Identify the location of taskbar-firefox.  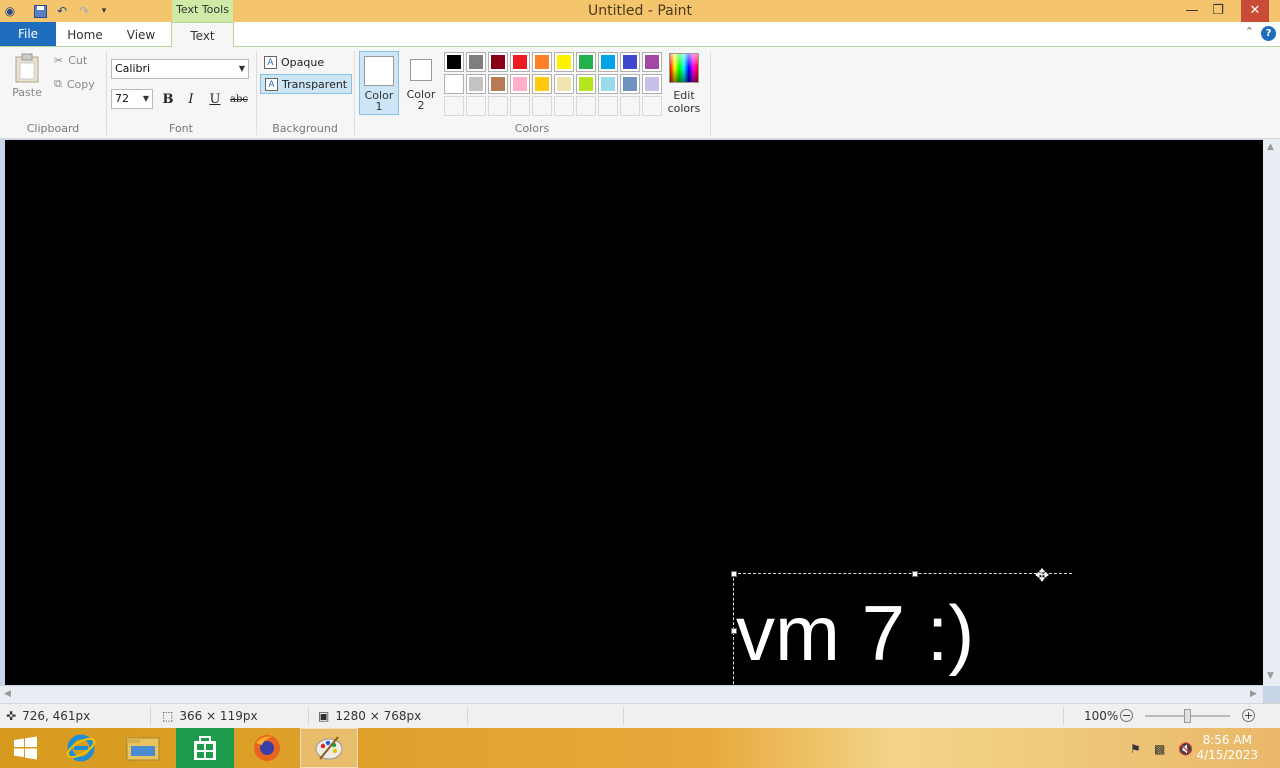
(267, 748).